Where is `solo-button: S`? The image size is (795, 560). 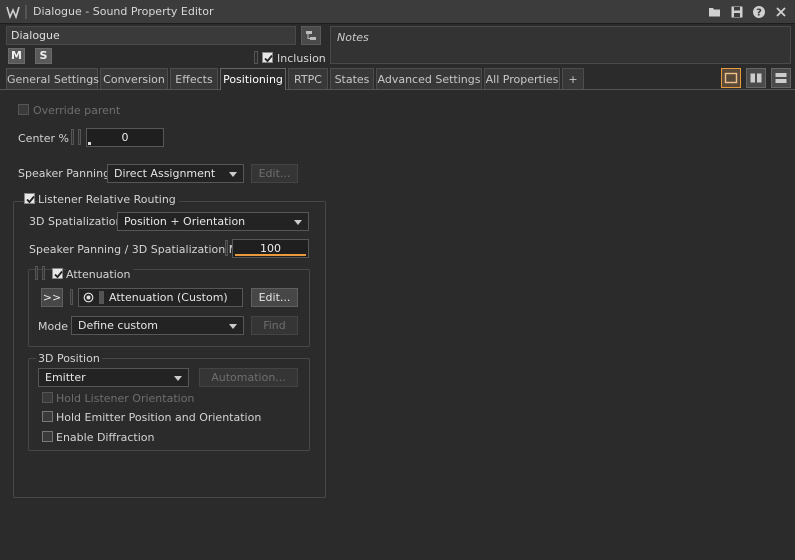
solo-button: S is located at coordinates (43, 56).